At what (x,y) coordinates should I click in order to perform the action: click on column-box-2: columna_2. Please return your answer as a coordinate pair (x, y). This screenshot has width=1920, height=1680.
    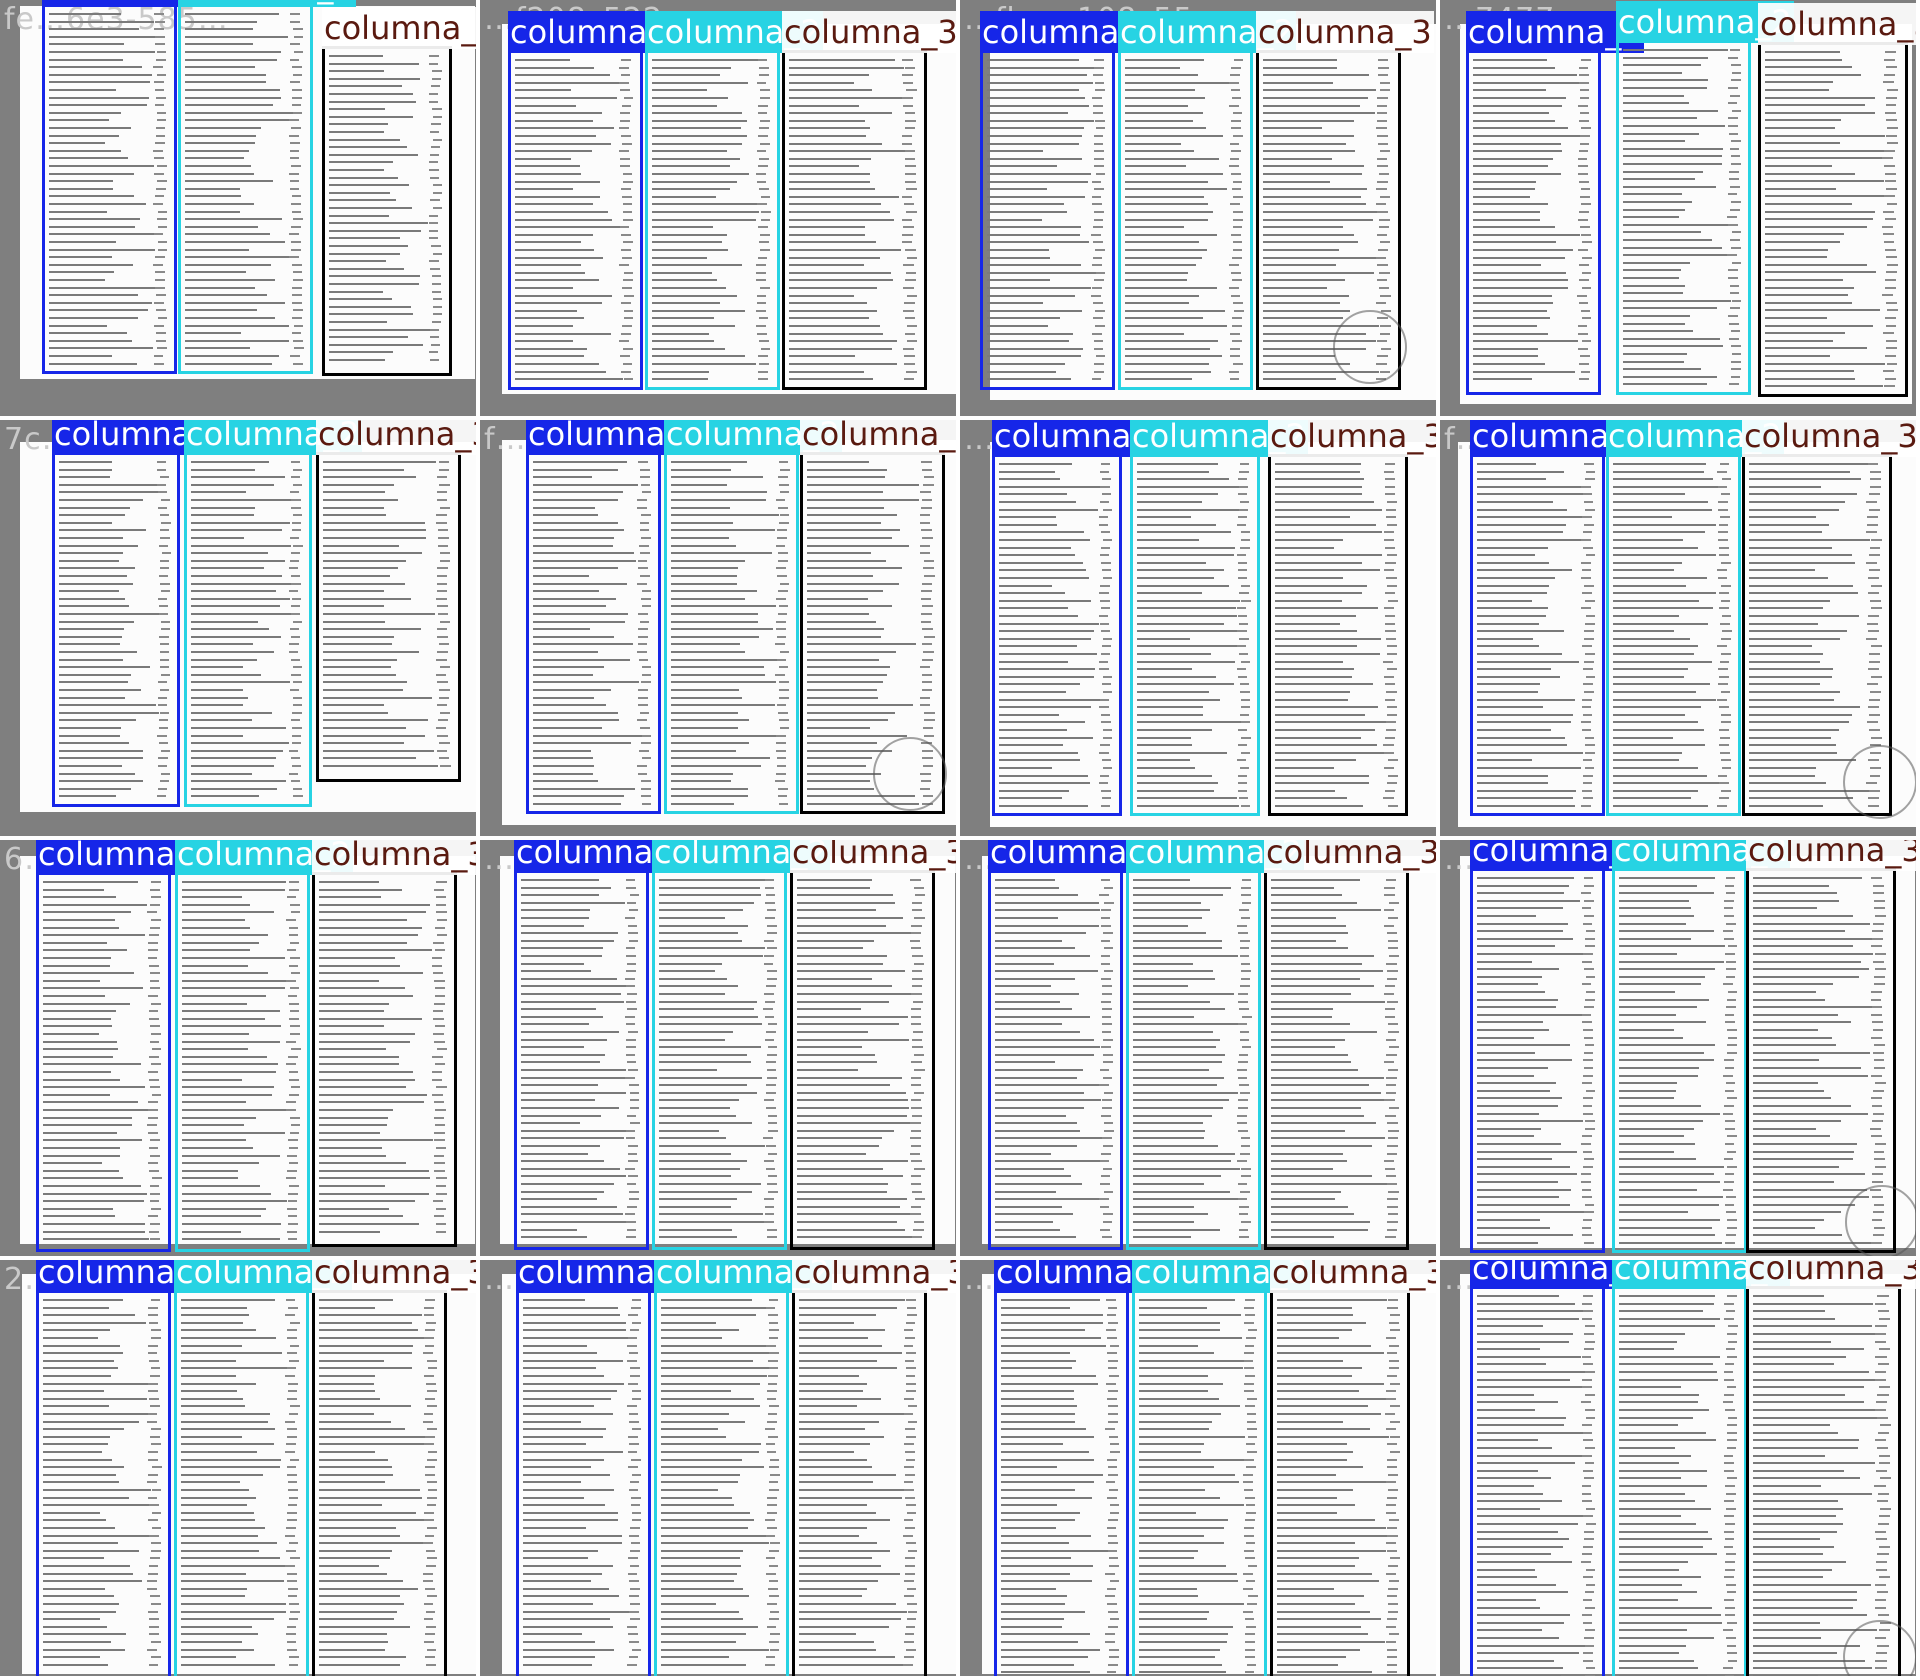
    Looking at the image, I should click on (1701, 1046).